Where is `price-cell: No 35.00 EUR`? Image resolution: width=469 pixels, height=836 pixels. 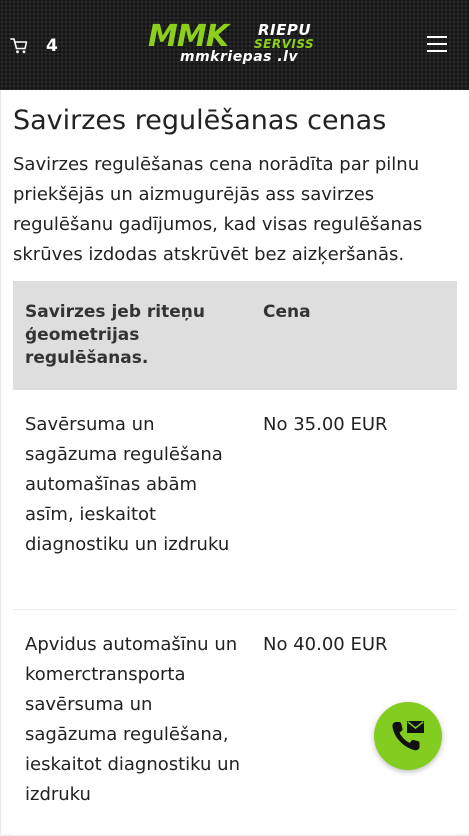
price-cell: No 35.00 EUR is located at coordinates (325, 424).